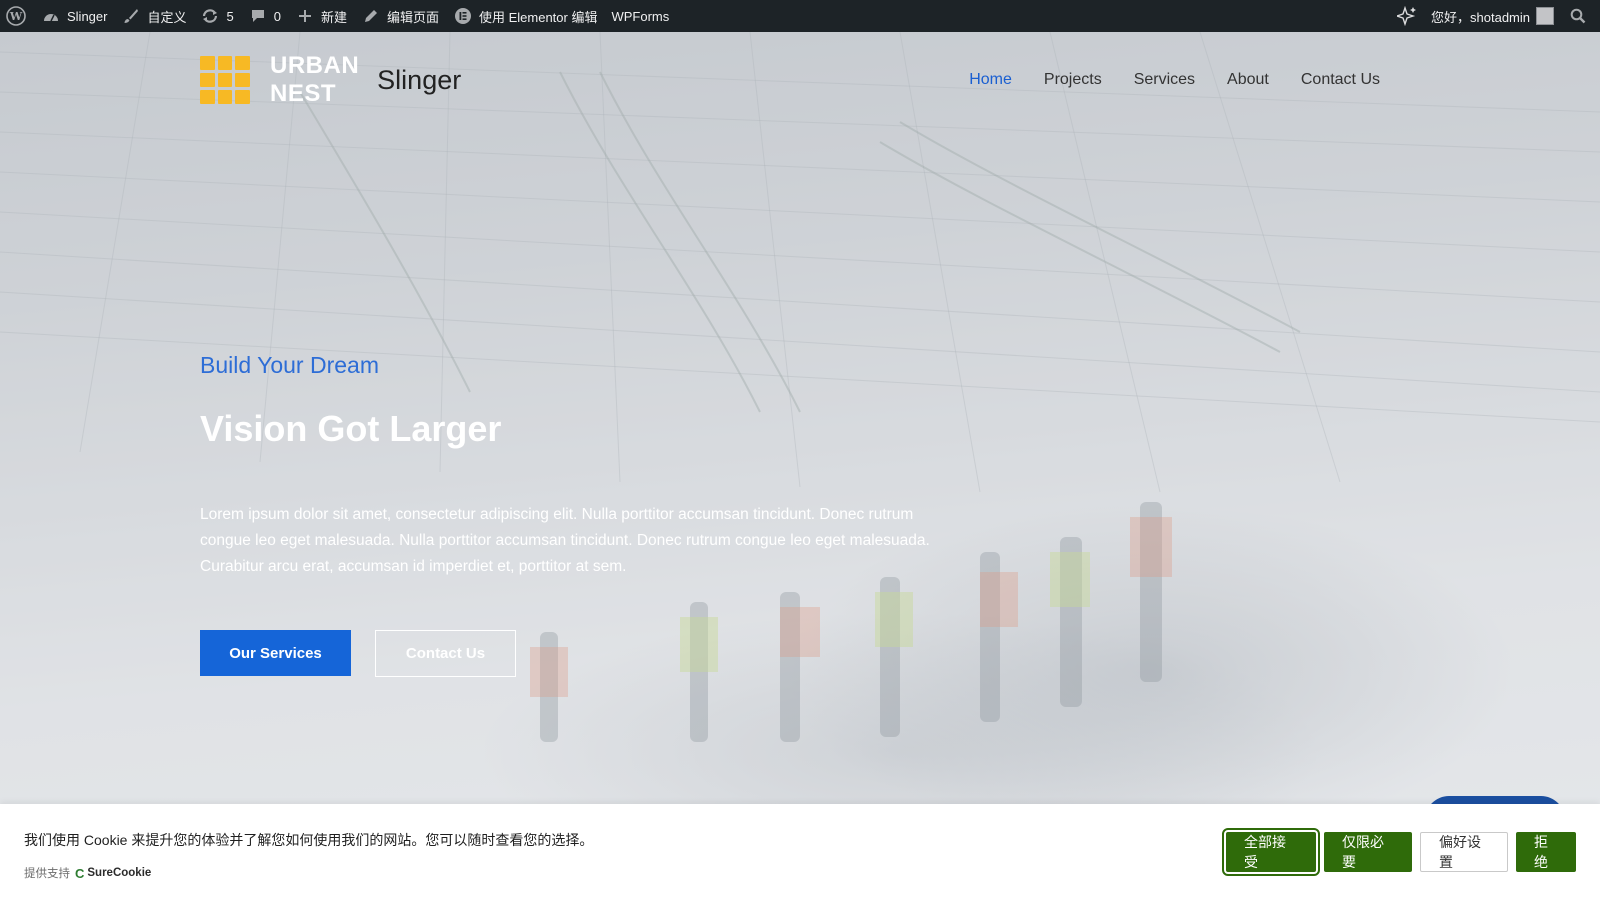  I want to click on admin-site-menu: Slinger, so click(74, 16).